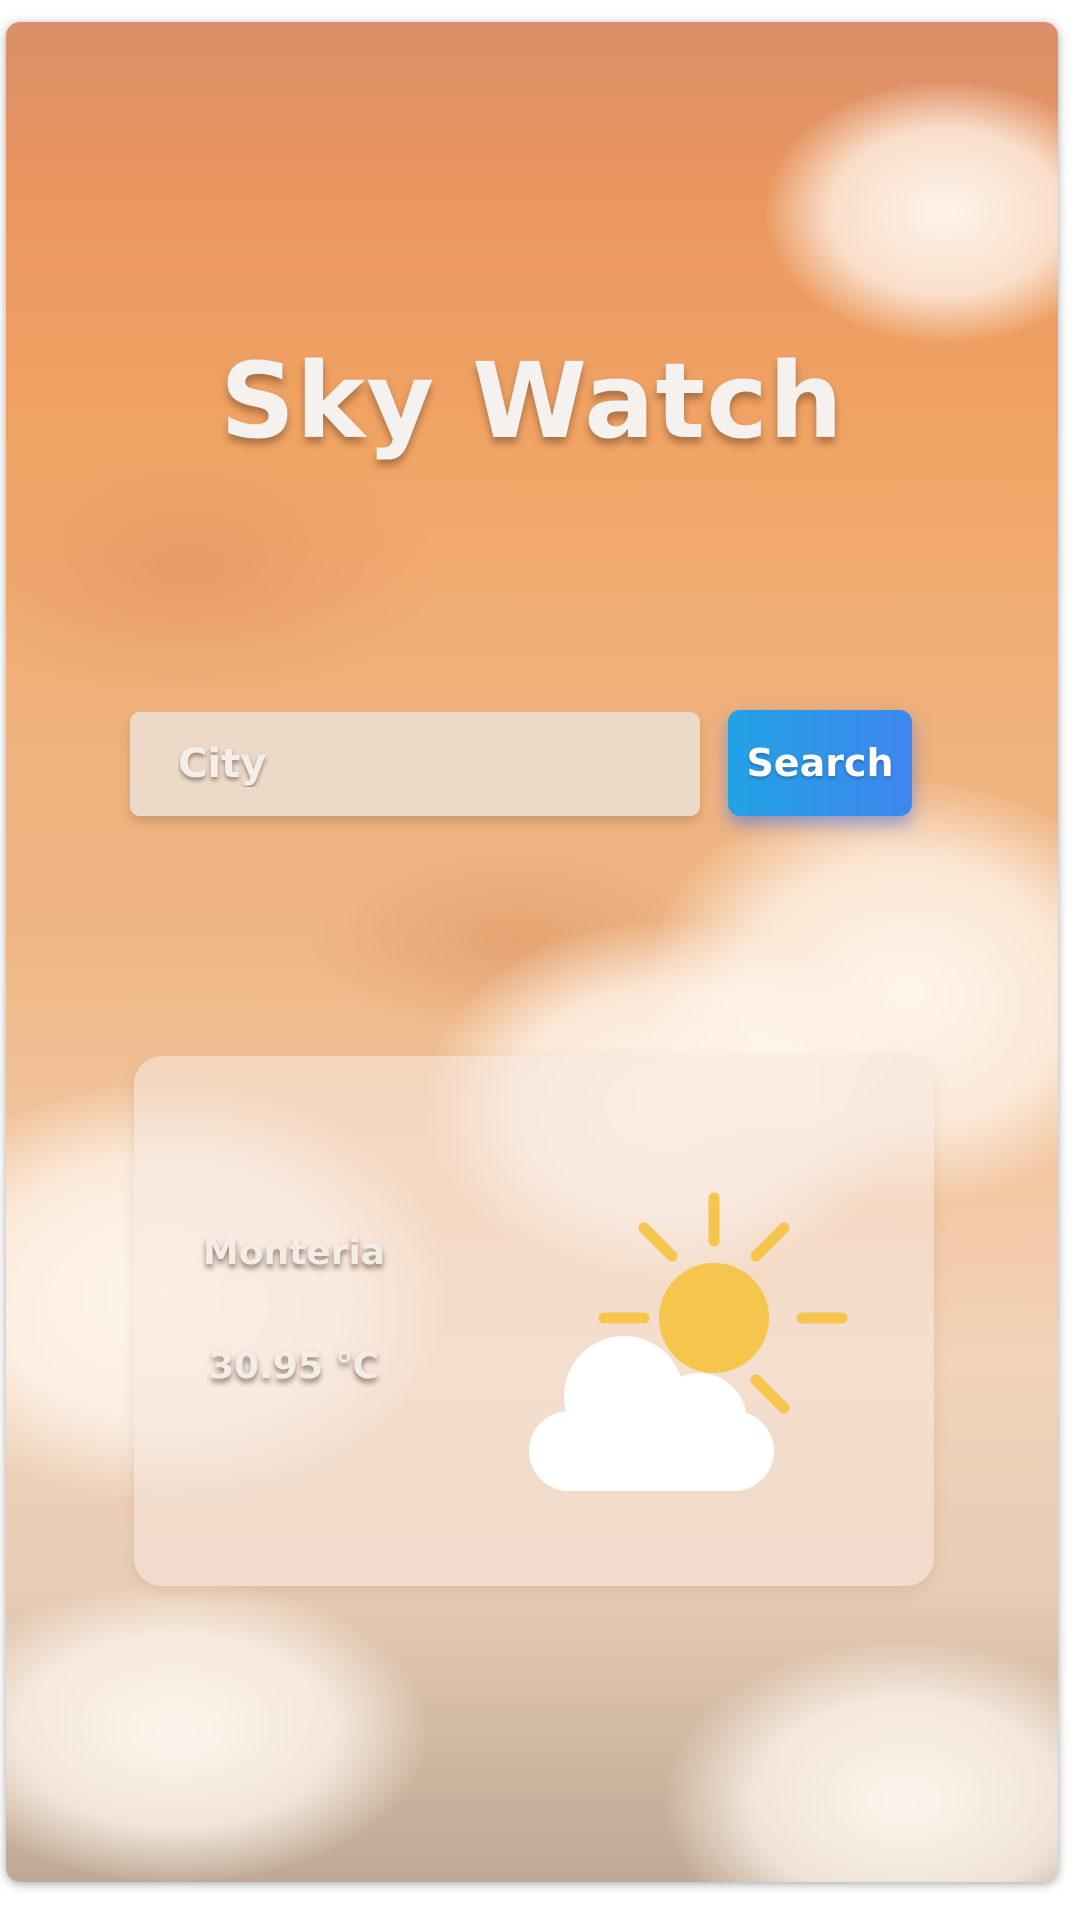 The height and width of the screenshot is (1920, 1080). Describe the element at coordinates (820, 763) in the screenshot. I see `search-button: Search` at that location.